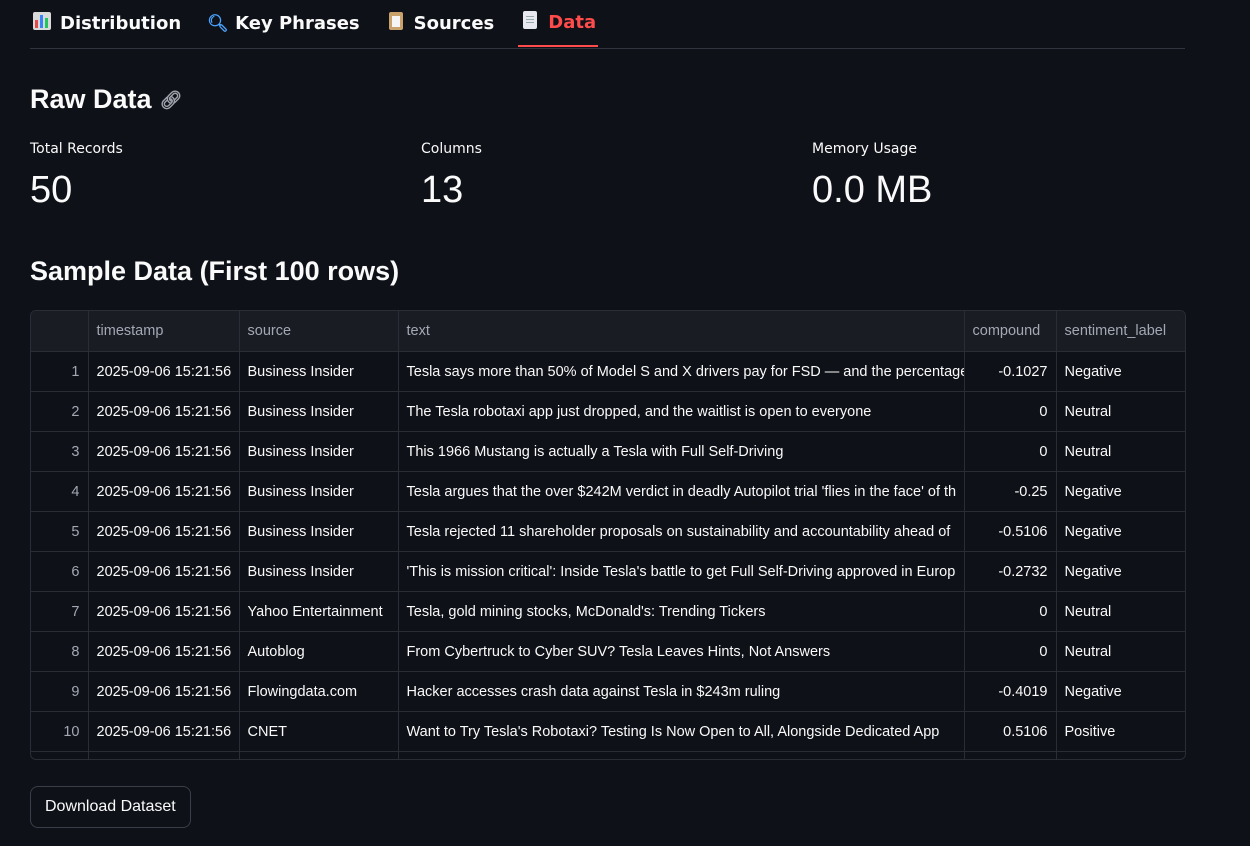  Describe the element at coordinates (681, 611) in the screenshot. I see `text-cell: Tesla, gold mining stocks, McDonald's` at that location.